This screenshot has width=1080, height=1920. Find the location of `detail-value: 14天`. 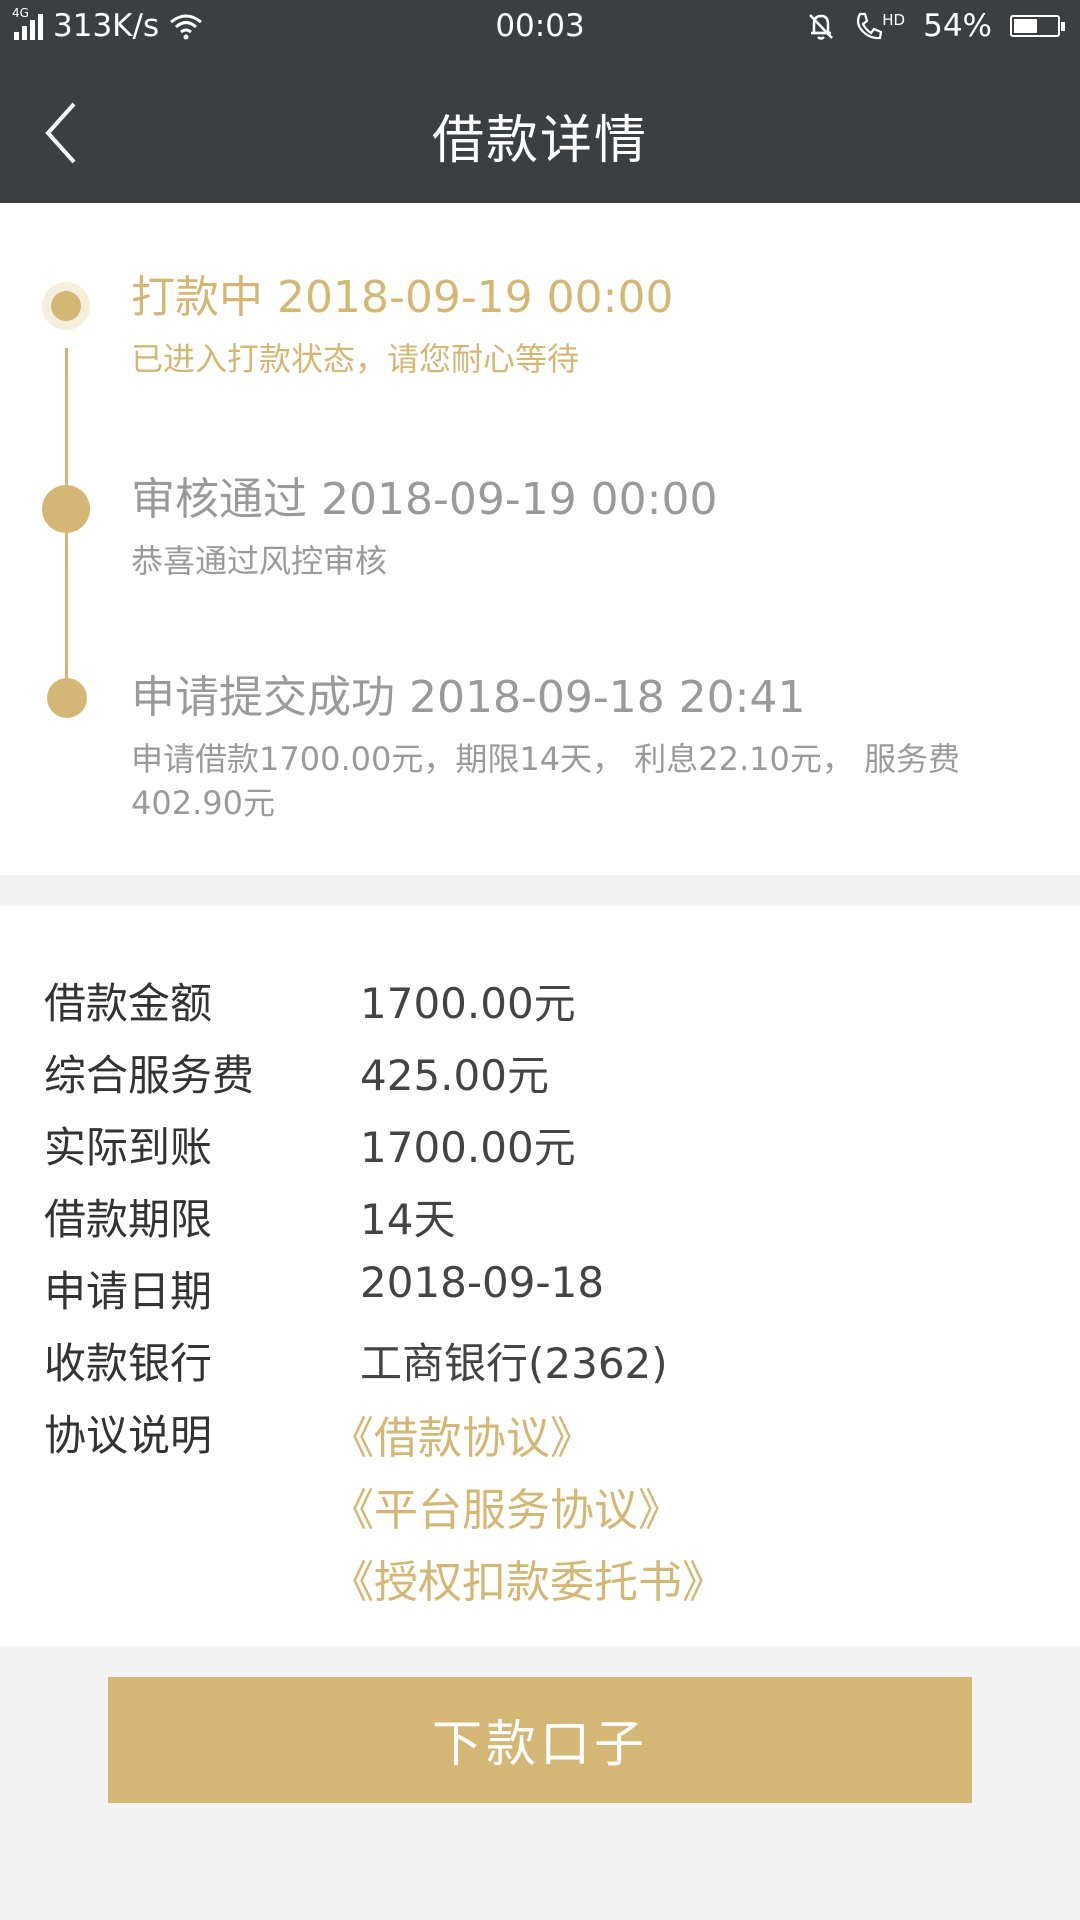

detail-value: 14天 is located at coordinates (408, 1219).